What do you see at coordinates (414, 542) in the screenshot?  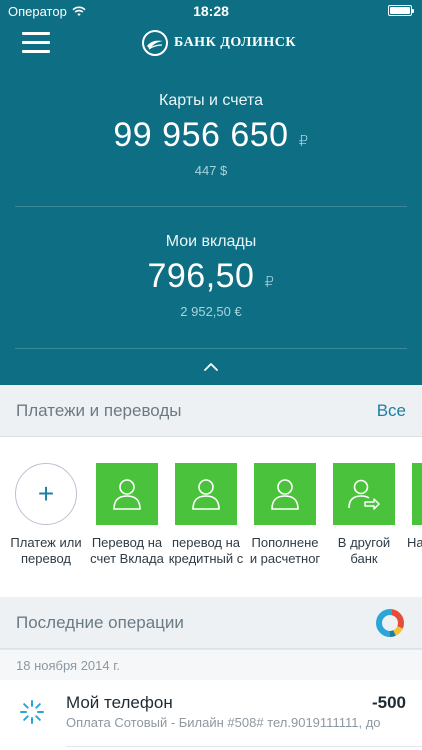 I see `tile-label: На` at bounding box center [414, 542].